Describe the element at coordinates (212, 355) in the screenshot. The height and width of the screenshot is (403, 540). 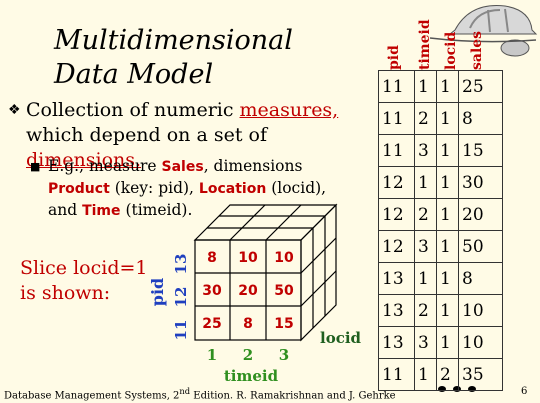
I see `timeid-tick: 1` at that location.